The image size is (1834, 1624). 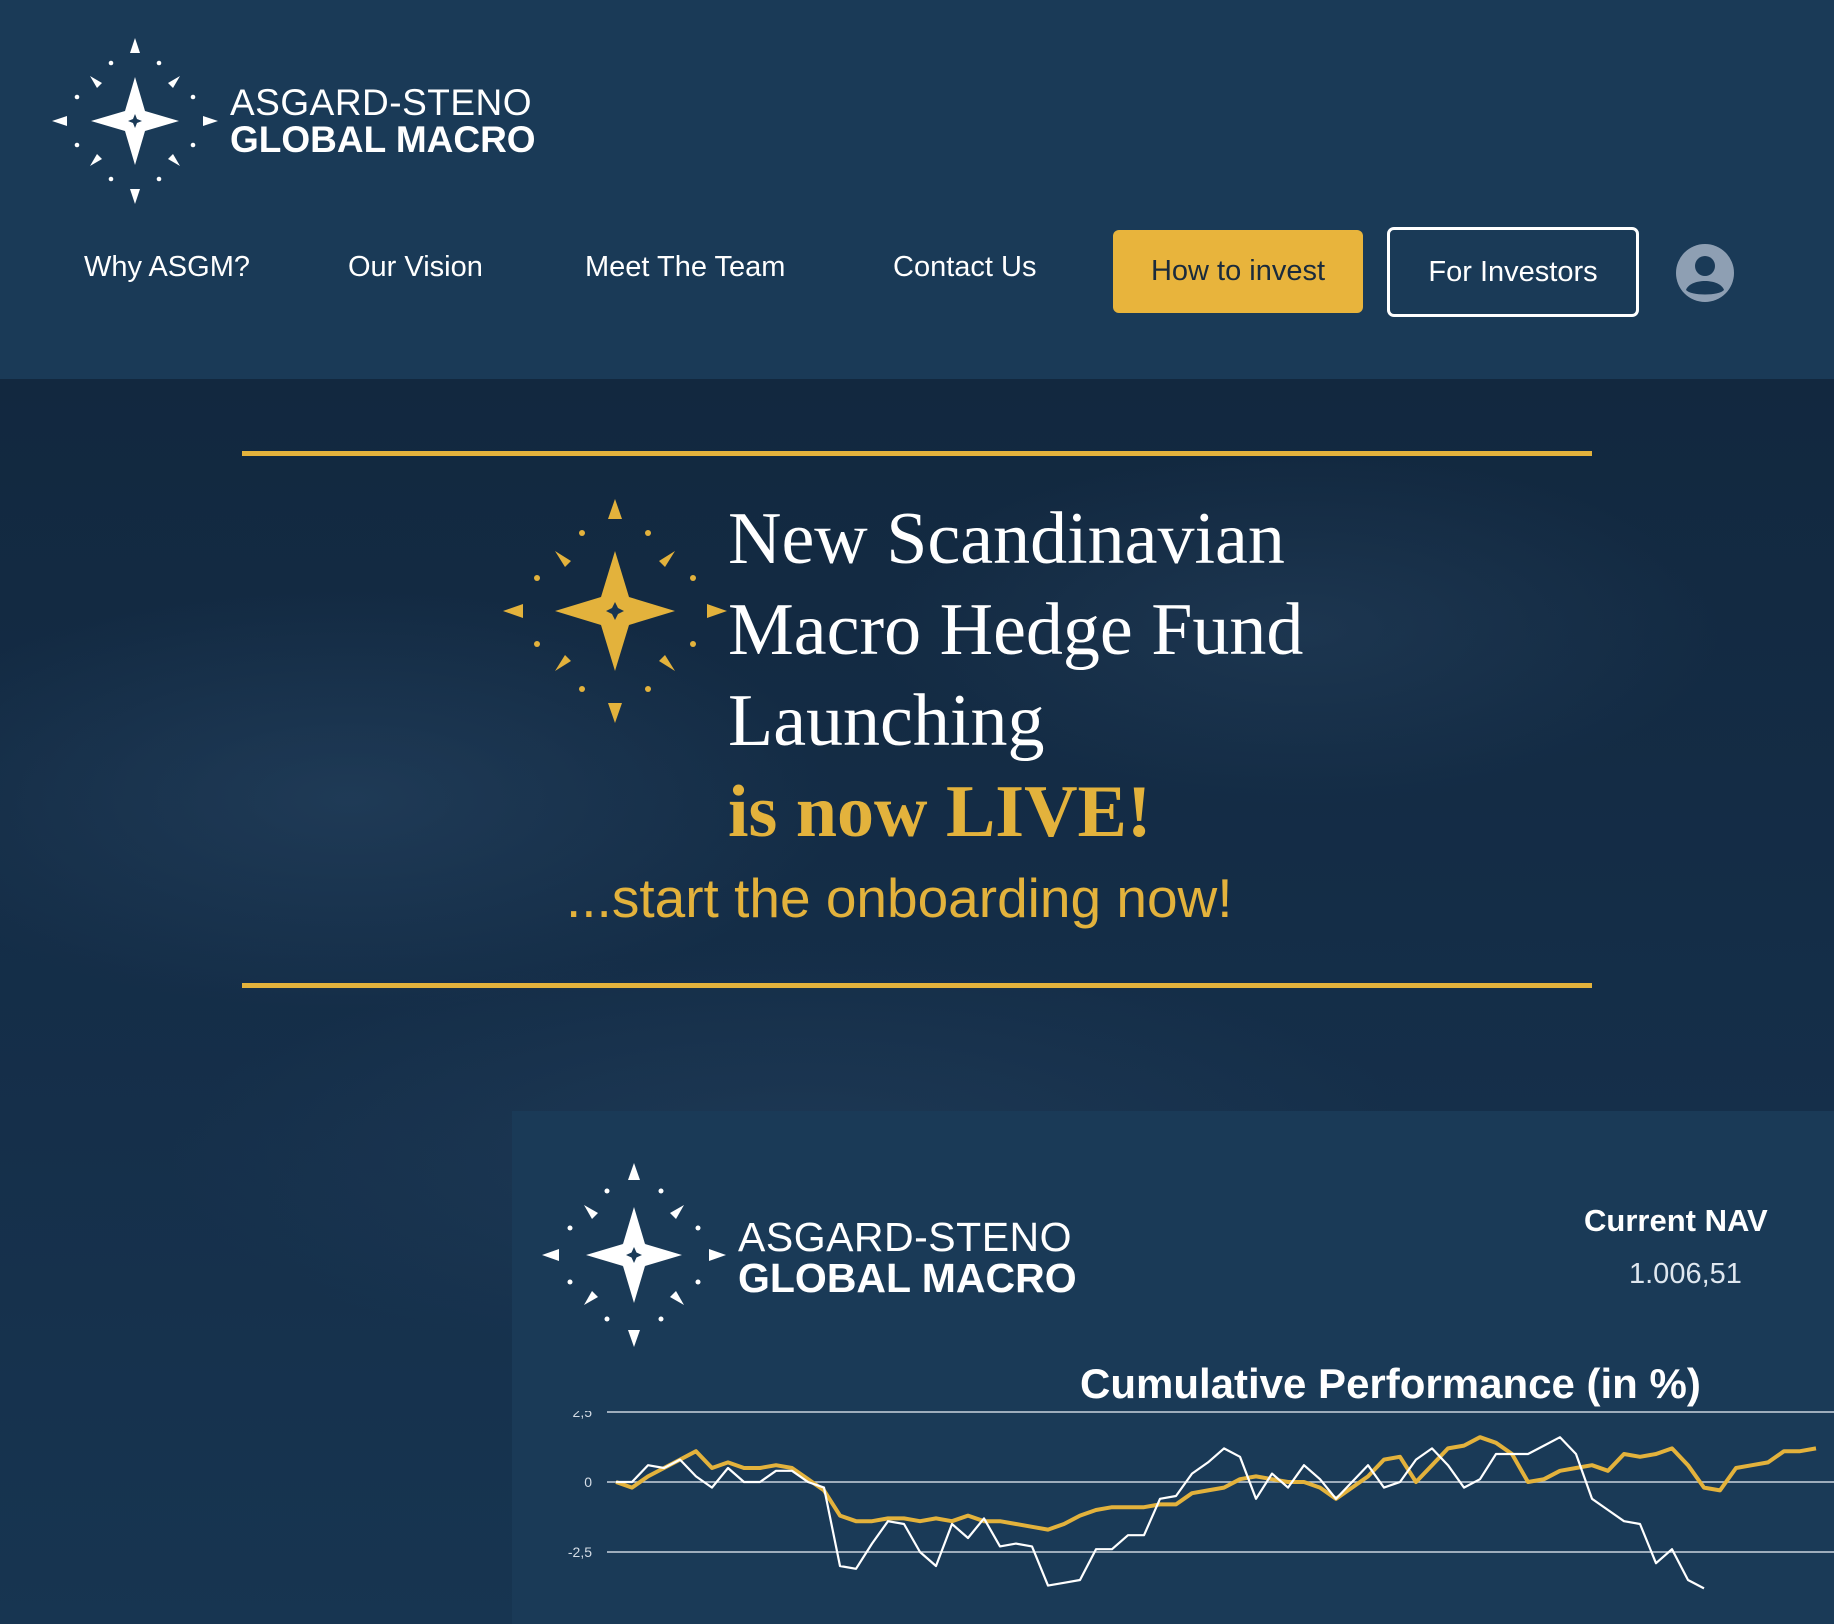 I want to click on panel-brand-wordmark: ASGARD-STENO GLOBAL MACRO, so click(x=907, y=1257).